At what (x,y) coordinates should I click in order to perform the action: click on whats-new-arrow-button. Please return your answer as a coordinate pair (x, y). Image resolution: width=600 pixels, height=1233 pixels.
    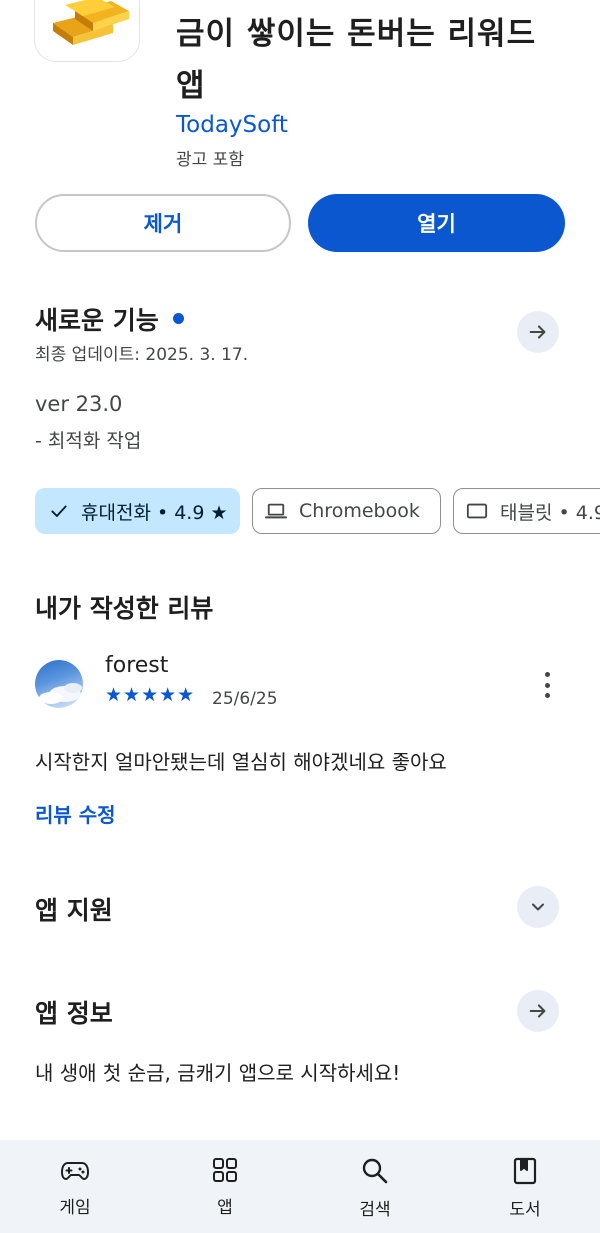
    Looking at the image, I should click on (538, 332).